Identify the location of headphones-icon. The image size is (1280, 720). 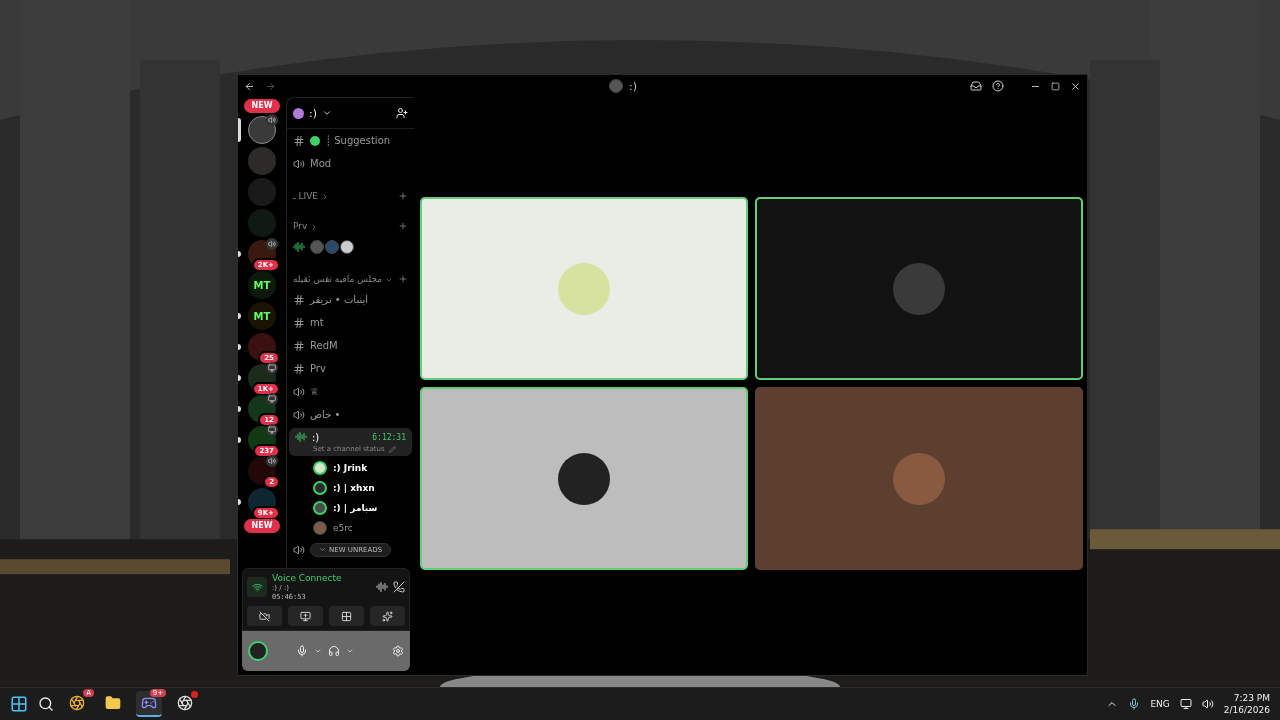
(334, 651).